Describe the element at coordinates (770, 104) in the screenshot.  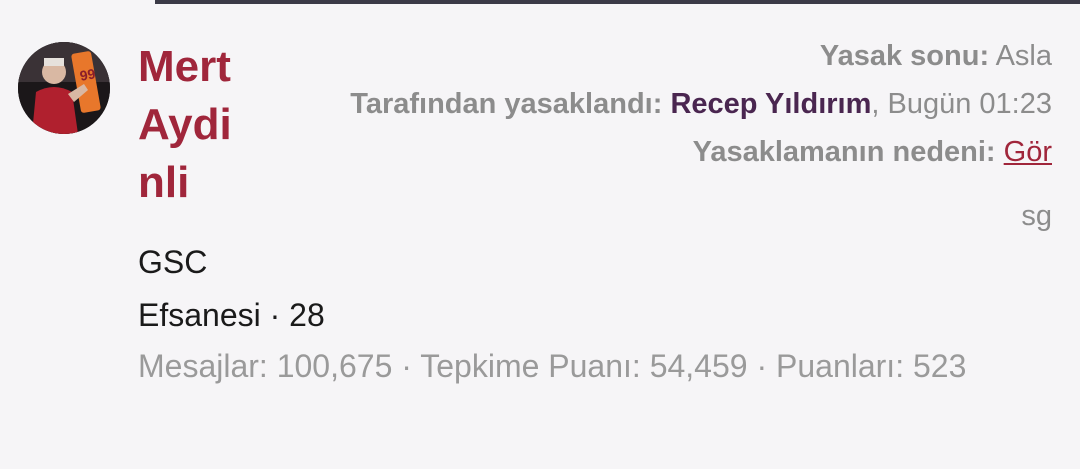
I see `banned-by-user-link: Recep Yıldırım` at that location.